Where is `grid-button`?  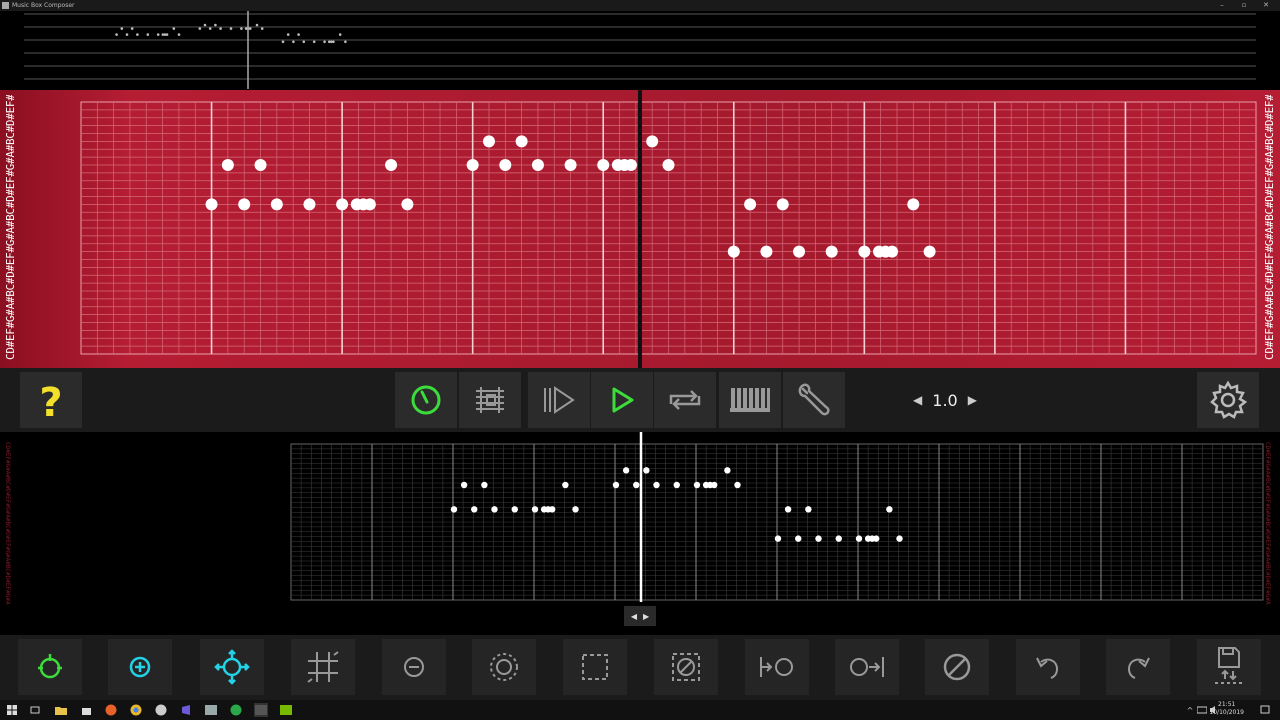
grid-button is located at coordinates (323, 667).